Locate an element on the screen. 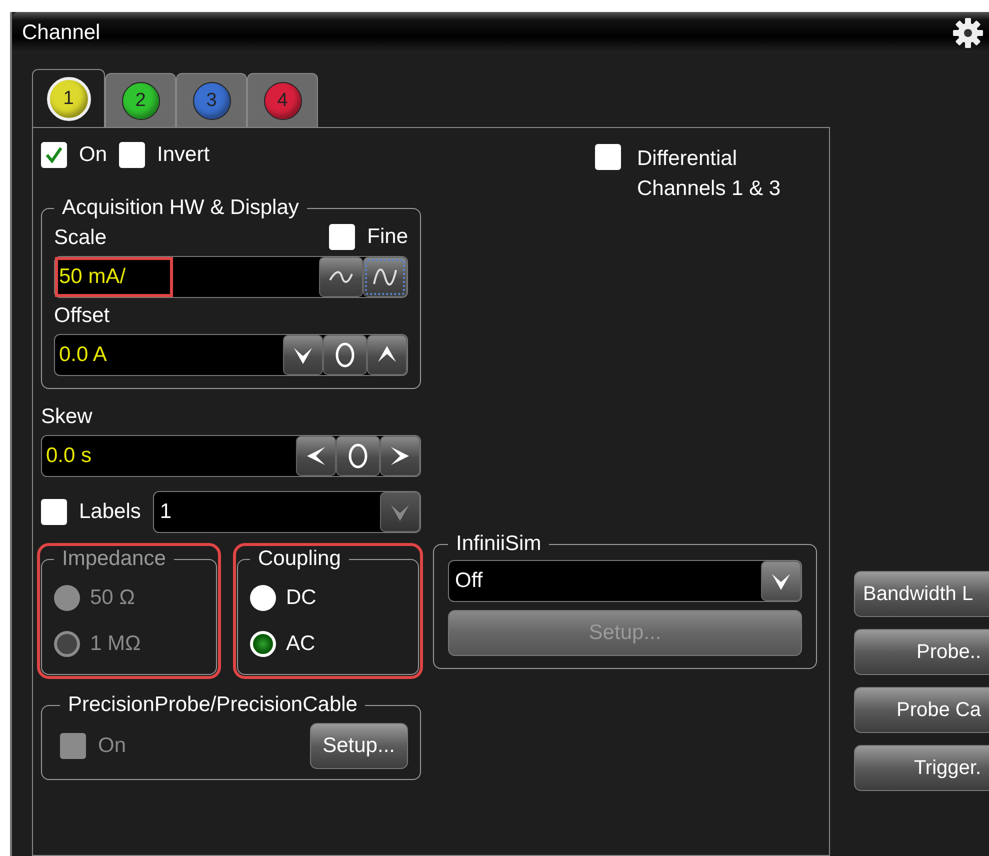  scale-field: 50 mA/ is located at coordinates (231, 277).